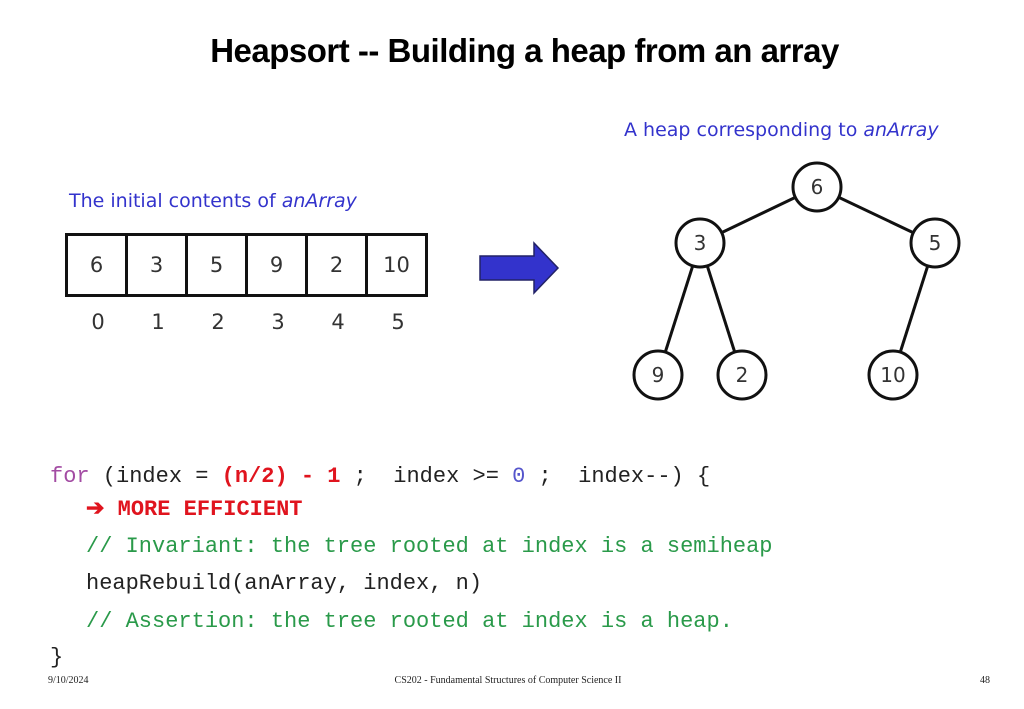  I want to click on tree-node-label: 10, so click(892, 375).